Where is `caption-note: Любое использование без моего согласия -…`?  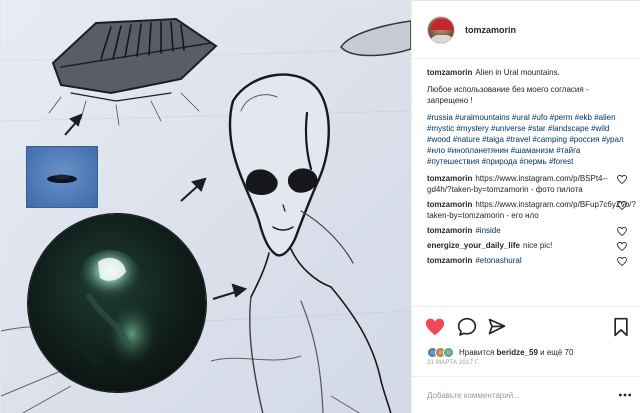 caption-note: Любое использование без моего согласия -… is located at coordinates (508, 95).